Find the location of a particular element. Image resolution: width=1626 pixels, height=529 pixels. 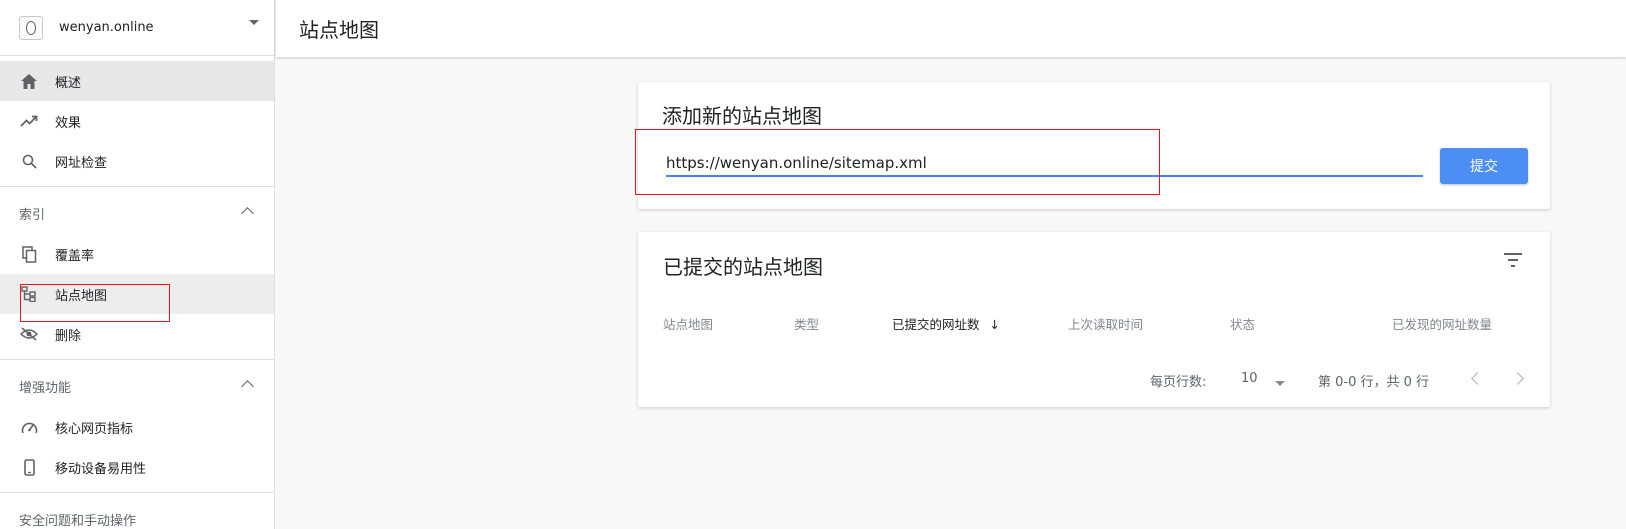

pagination-range: 第 0-0 行，共 0 行 is located at coordinates (1374, 382).